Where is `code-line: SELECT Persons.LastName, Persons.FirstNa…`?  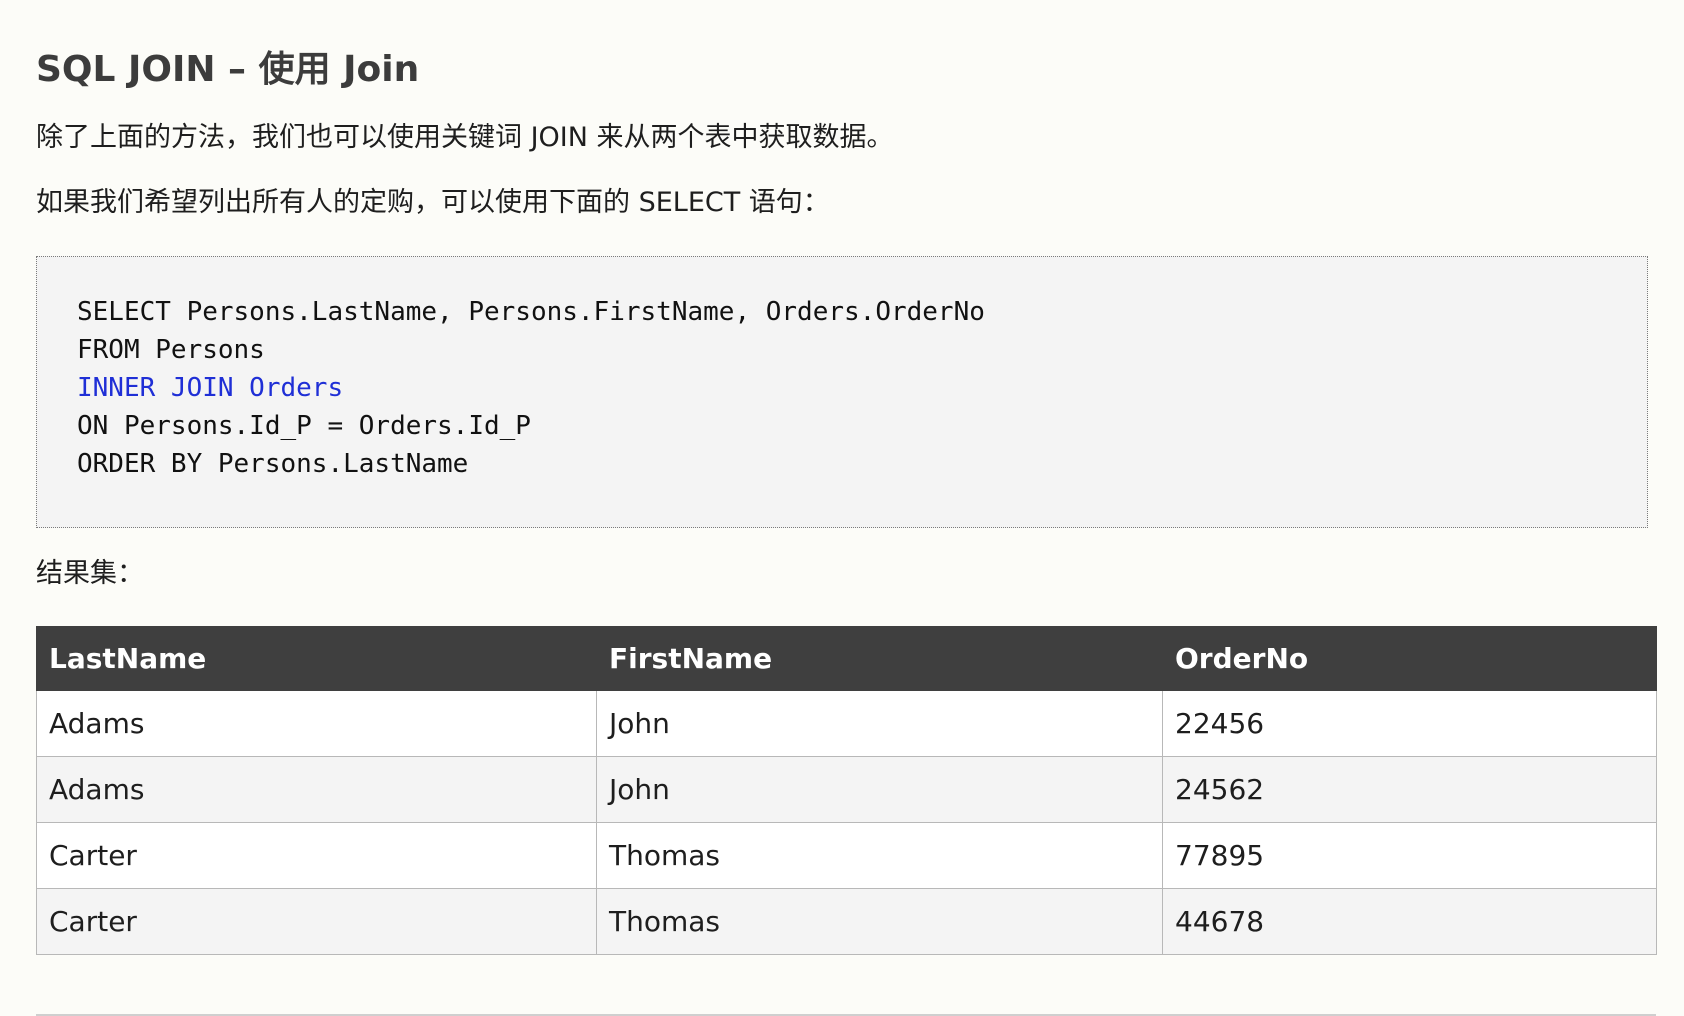
code-line: SELECT Persons.LastName, Persons.FirstNa… is located at coordinates (531, 312).